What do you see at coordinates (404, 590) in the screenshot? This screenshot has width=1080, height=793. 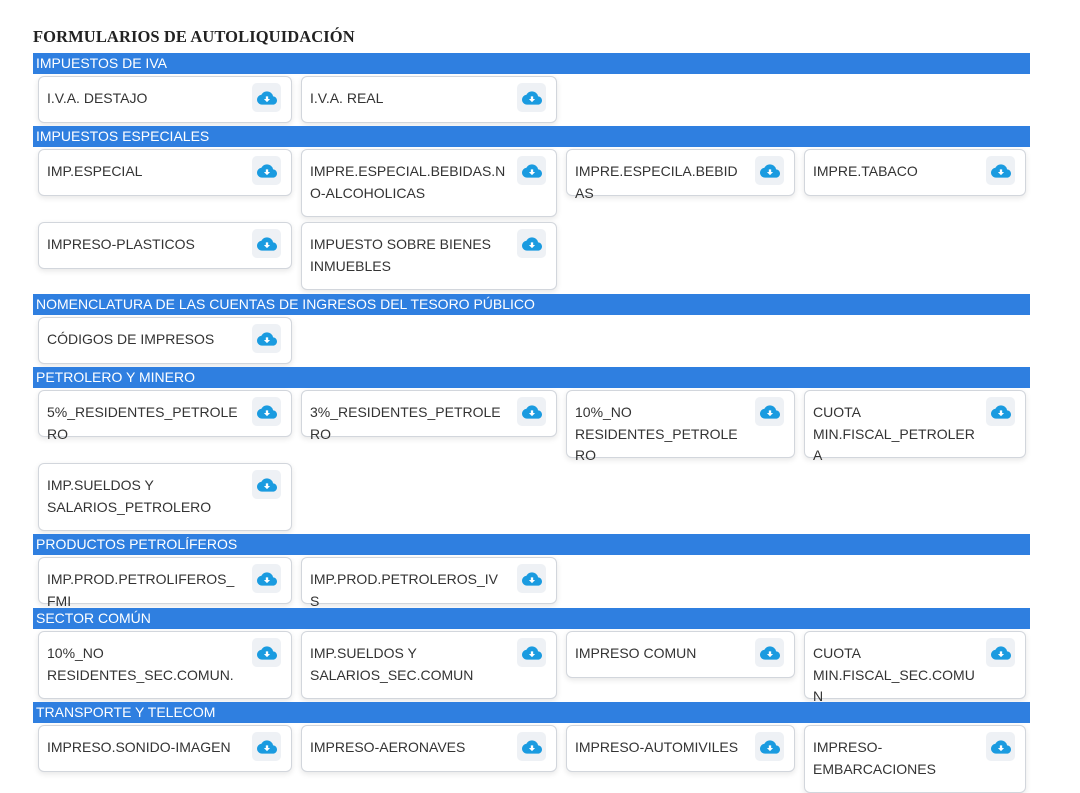 I see `card-label: IMP.PROD.PETROLEROS_IVS` at bounding box center [404, 590].